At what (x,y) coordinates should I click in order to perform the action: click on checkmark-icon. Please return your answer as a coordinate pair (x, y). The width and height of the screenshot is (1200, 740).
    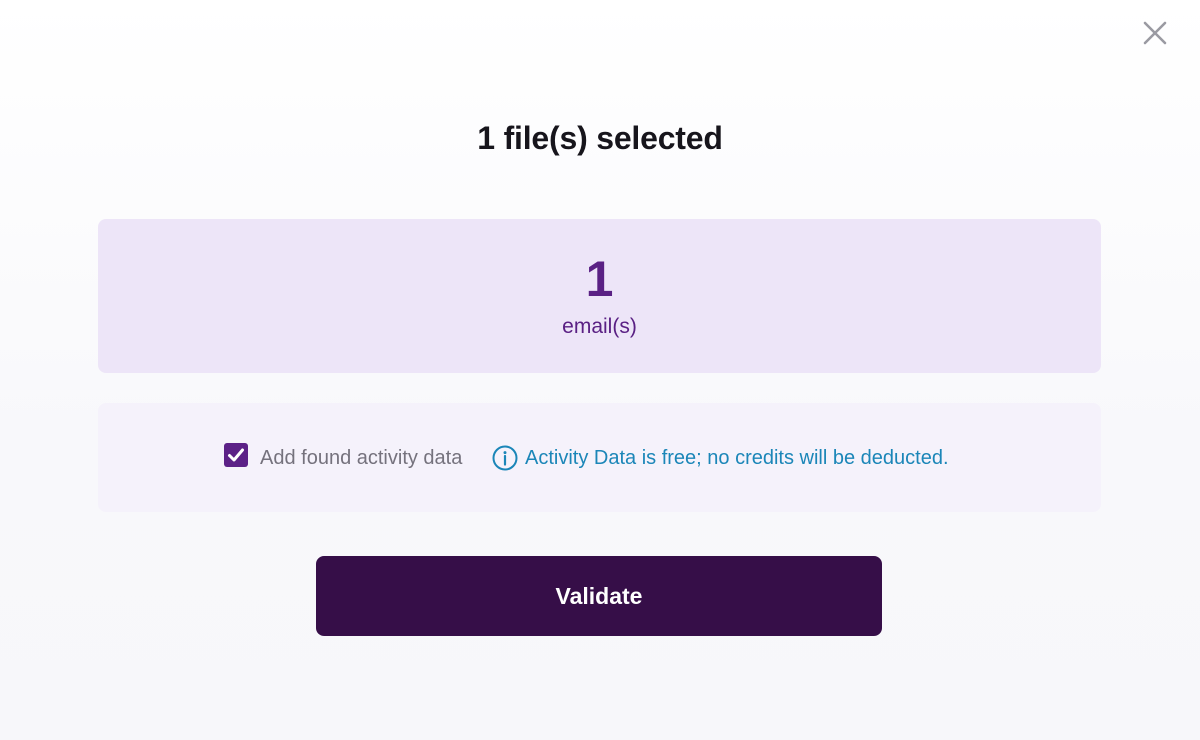
    Looking at the image, I should click on (236, 455).